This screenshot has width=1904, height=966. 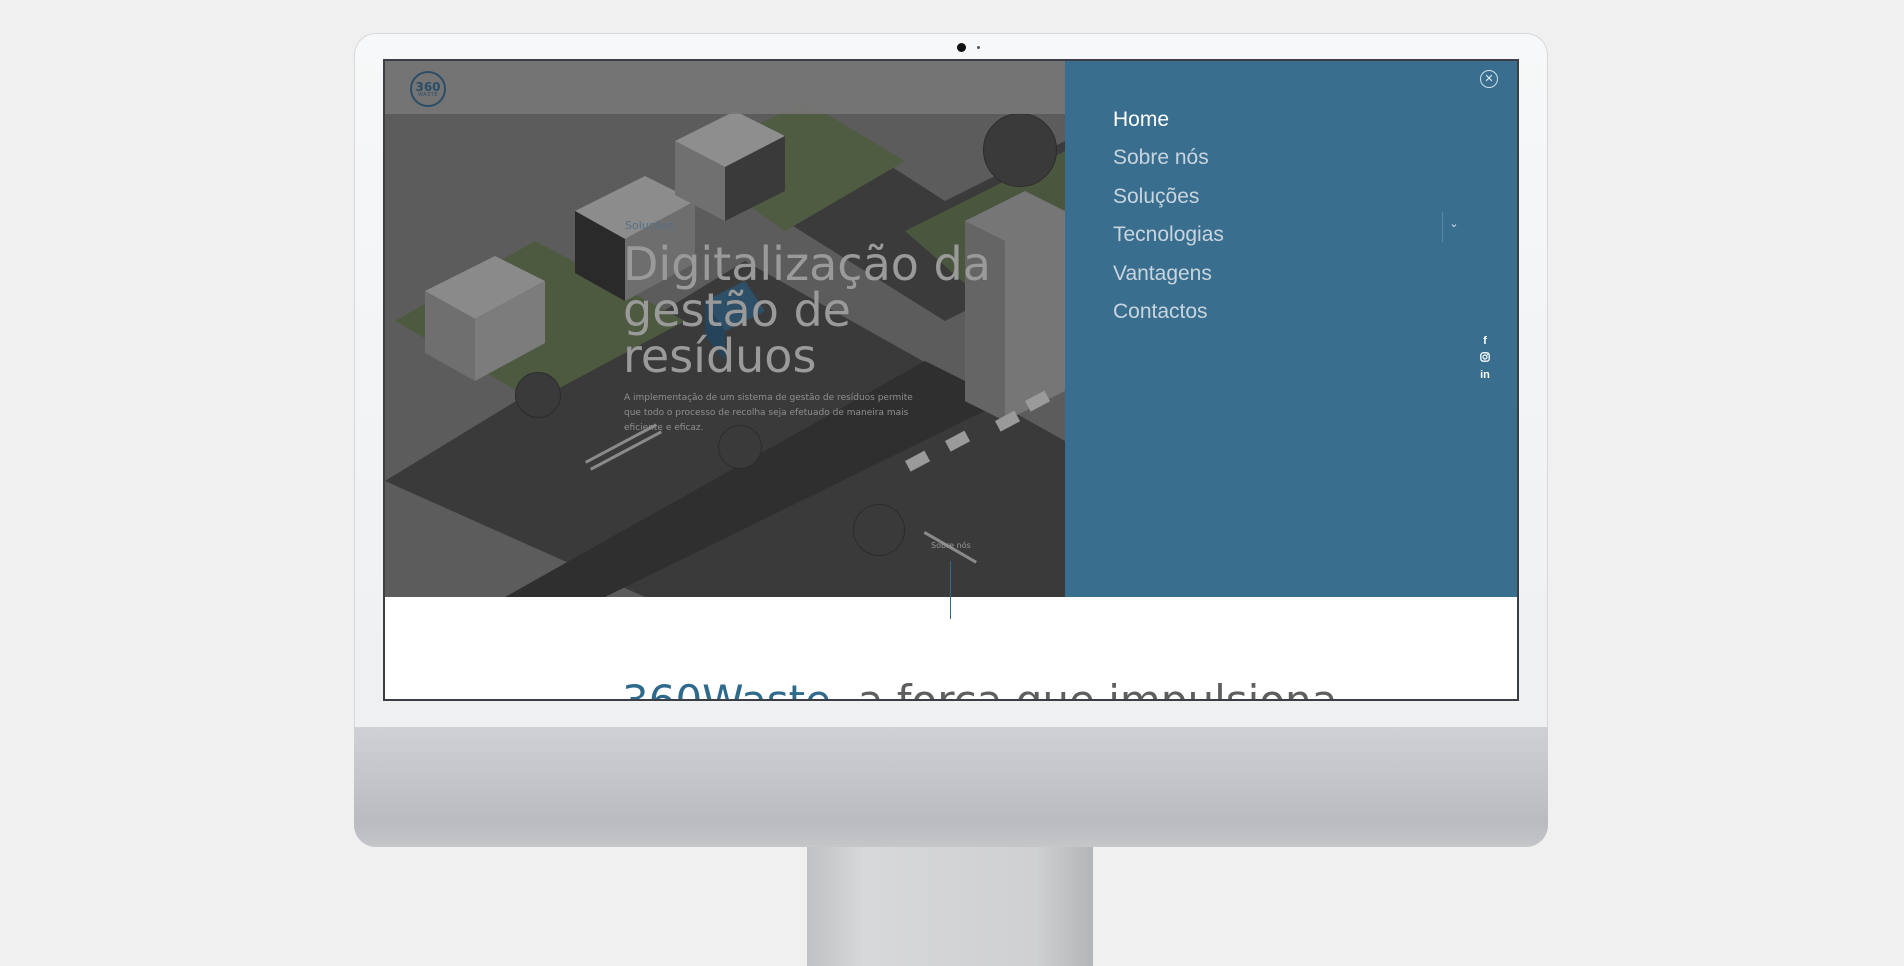 I want to click on menu-item-home: Home, so click(x=1168, y=120).